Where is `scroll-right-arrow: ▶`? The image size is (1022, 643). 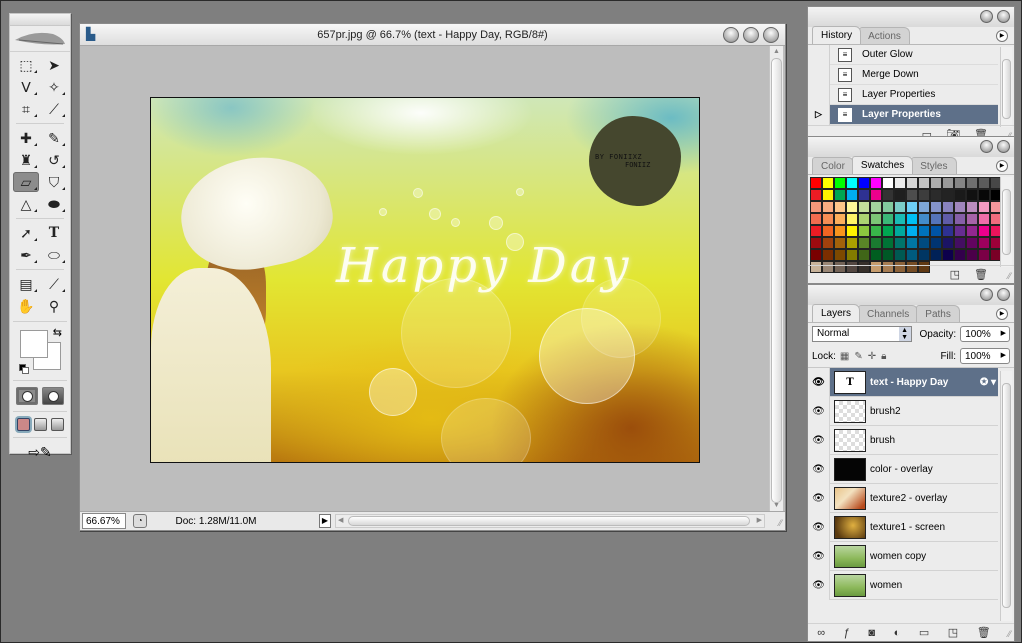
scroll-right-arrow: ▶ is located at coordinates (759, 520).